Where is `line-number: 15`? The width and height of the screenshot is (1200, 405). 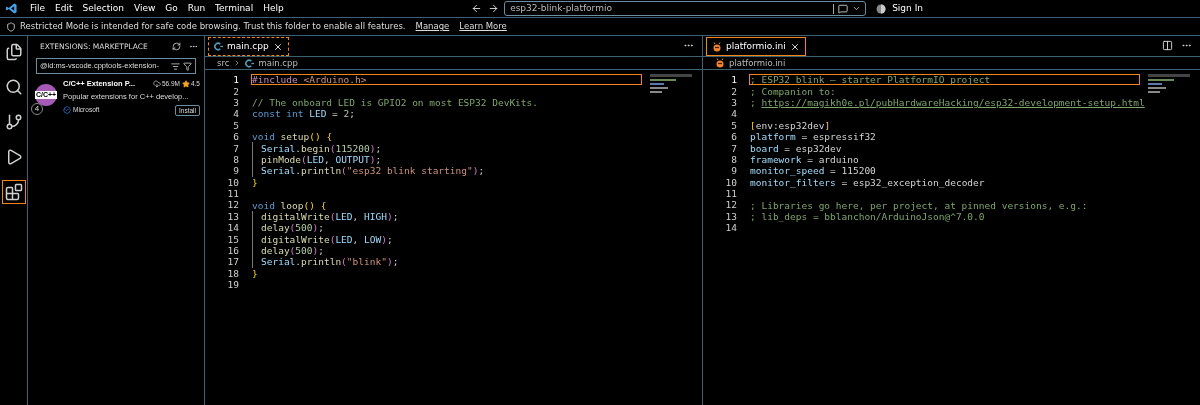
line-number: 15 is located at coordinates (232, 239).